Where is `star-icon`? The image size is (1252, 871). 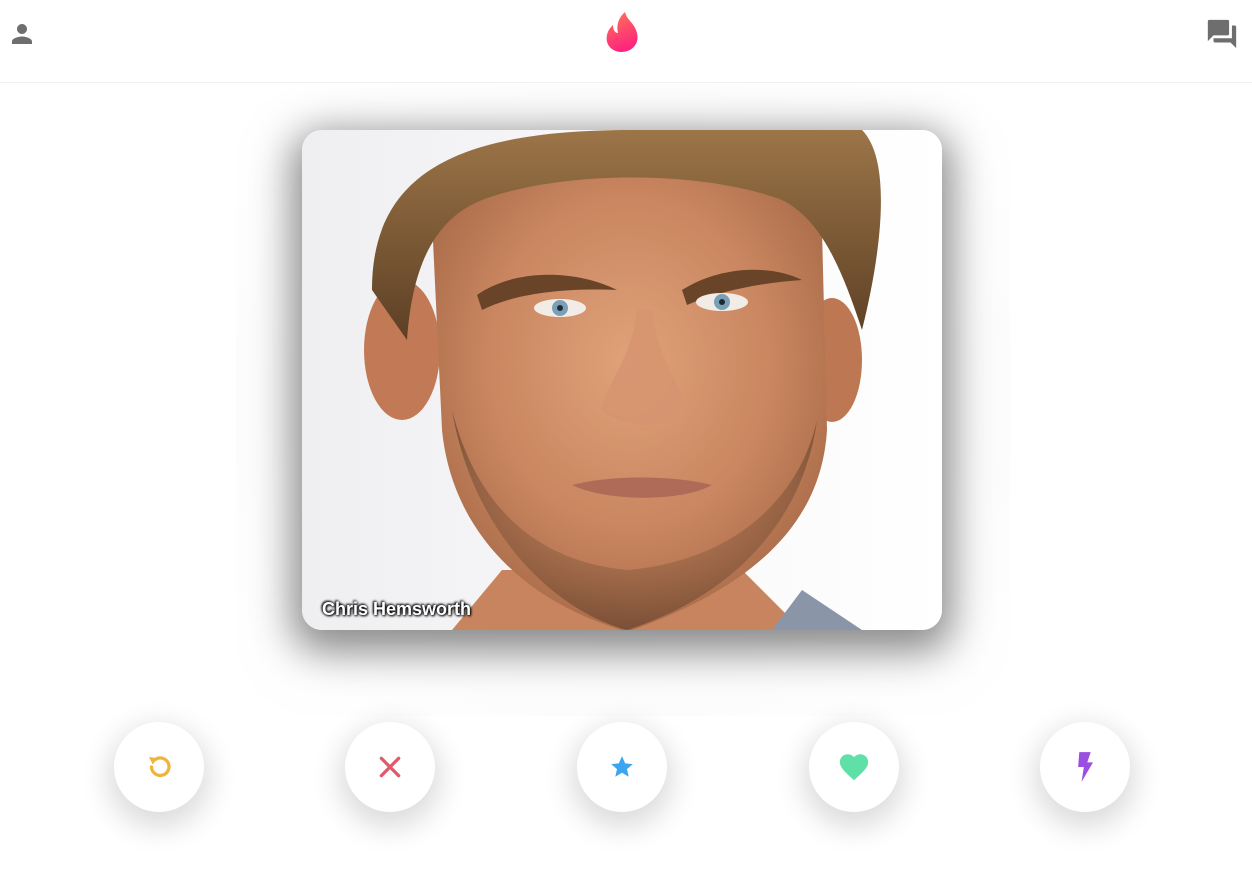
star-icon is located at coordinates (622, 766).